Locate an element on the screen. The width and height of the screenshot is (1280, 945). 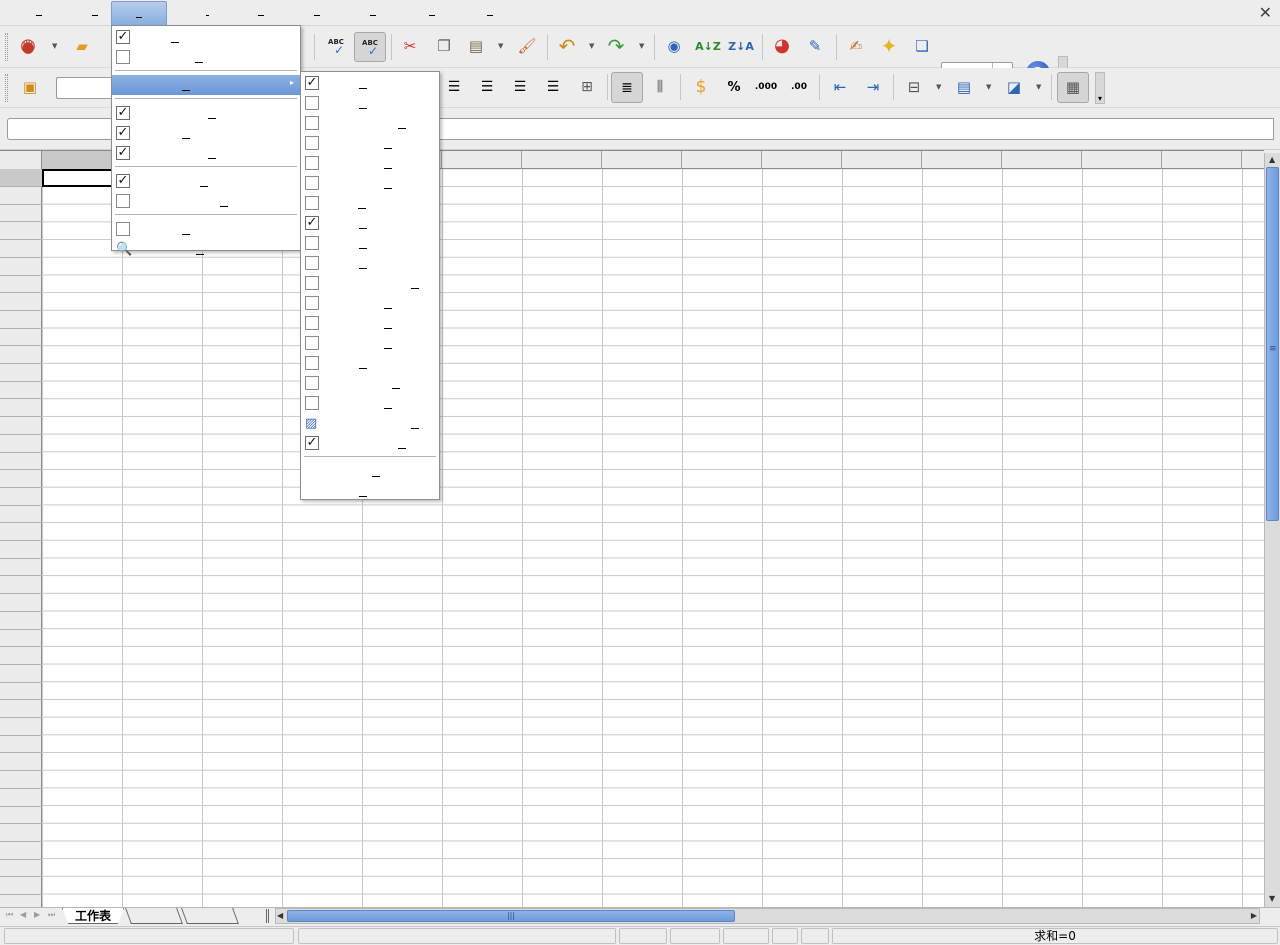
decrease-indent-icon: ⇤ is located at coordinates (840, 87).